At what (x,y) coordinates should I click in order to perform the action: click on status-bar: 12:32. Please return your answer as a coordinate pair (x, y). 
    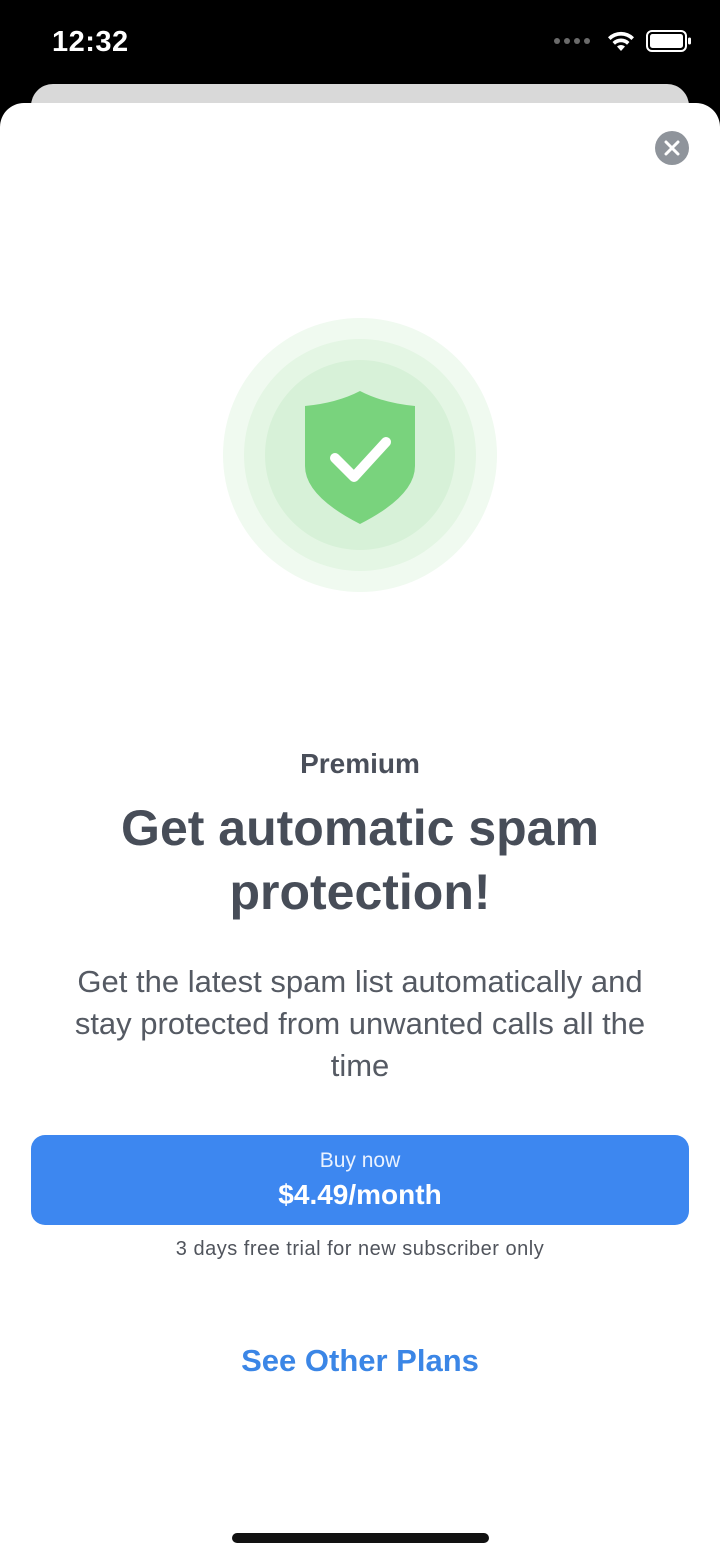
    Looking at the image, I should click on (360, 44).